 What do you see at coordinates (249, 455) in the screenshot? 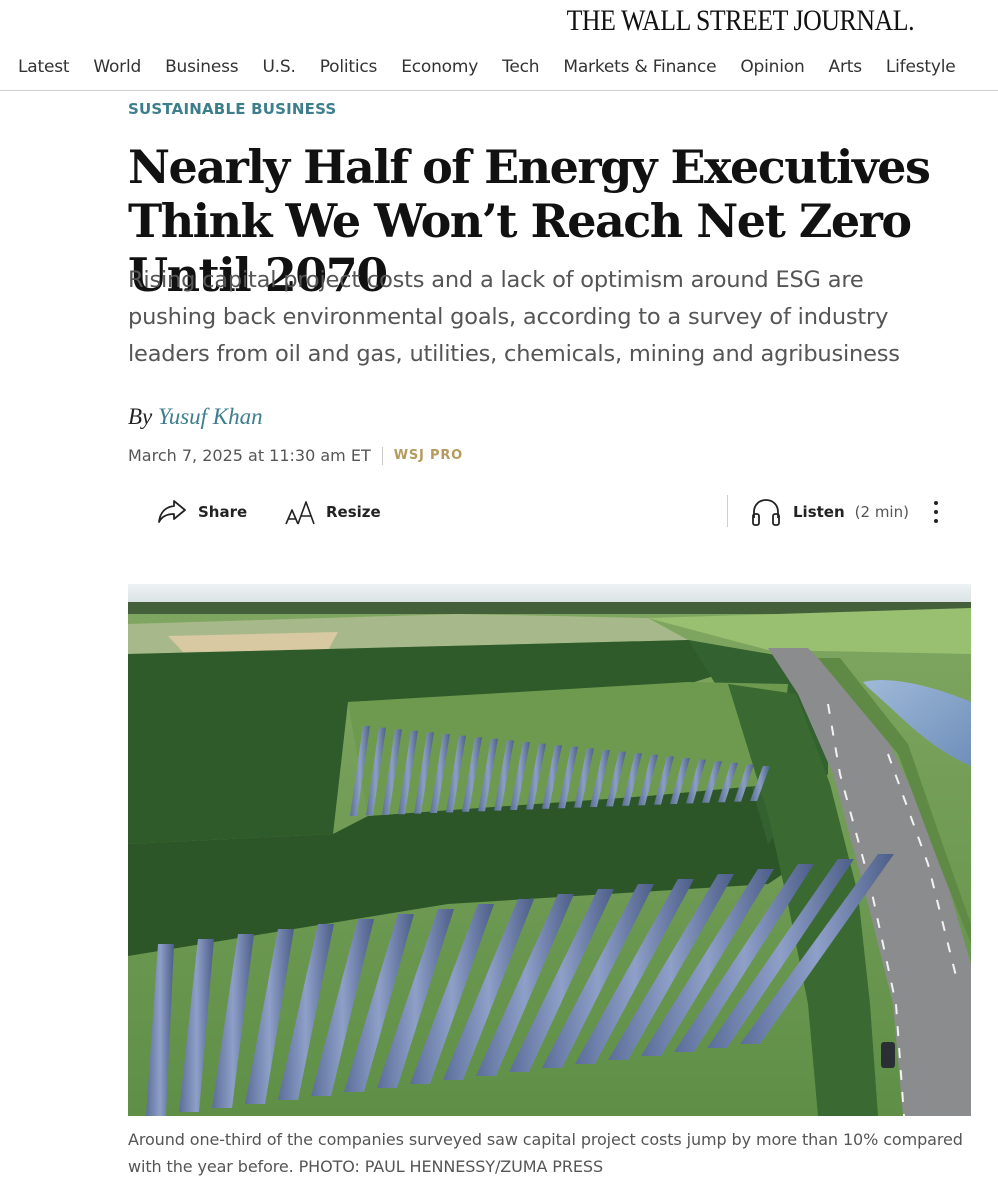
I see `publish-date: March 7, 2025 at 11:30 am ET` at bounding box center [249, 455].